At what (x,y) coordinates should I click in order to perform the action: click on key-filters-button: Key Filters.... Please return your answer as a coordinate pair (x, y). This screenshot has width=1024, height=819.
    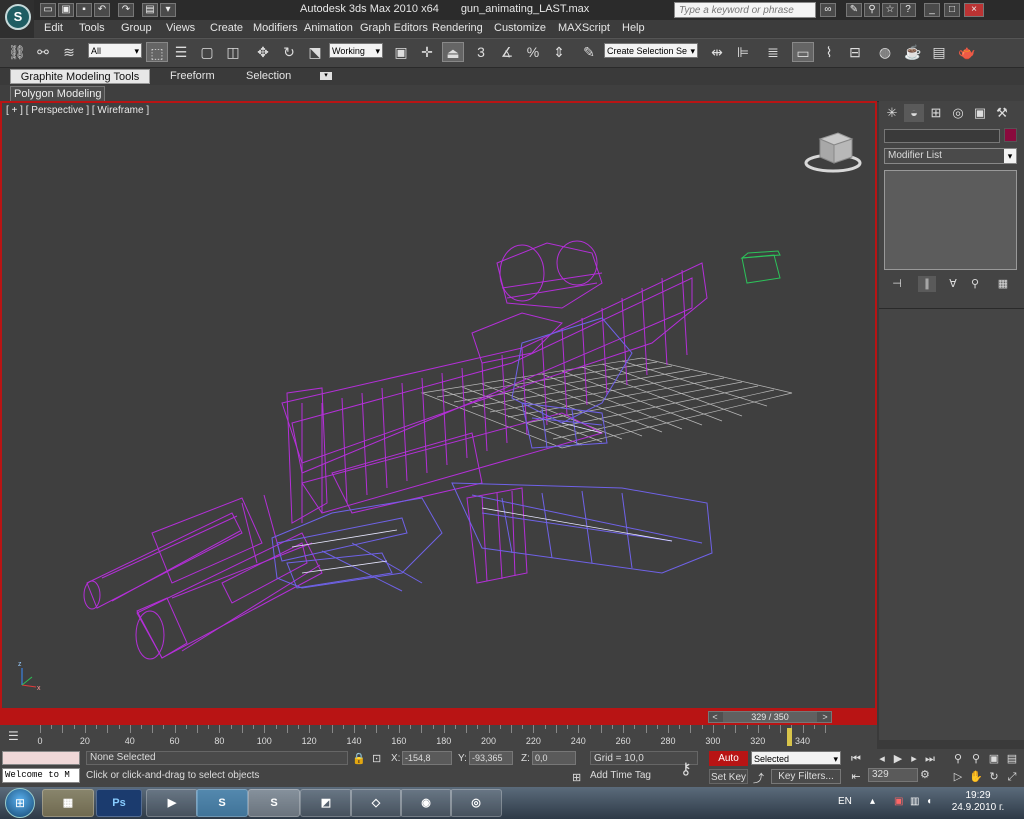
    Looking at the image, I should click on (806, 776).